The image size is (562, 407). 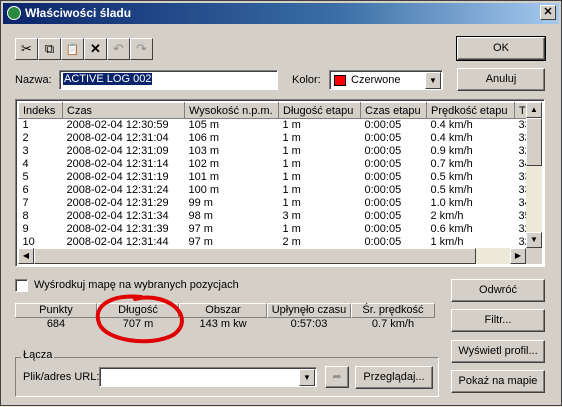 I want to click on table-cell: 98 m, so click(x=200, y=216).